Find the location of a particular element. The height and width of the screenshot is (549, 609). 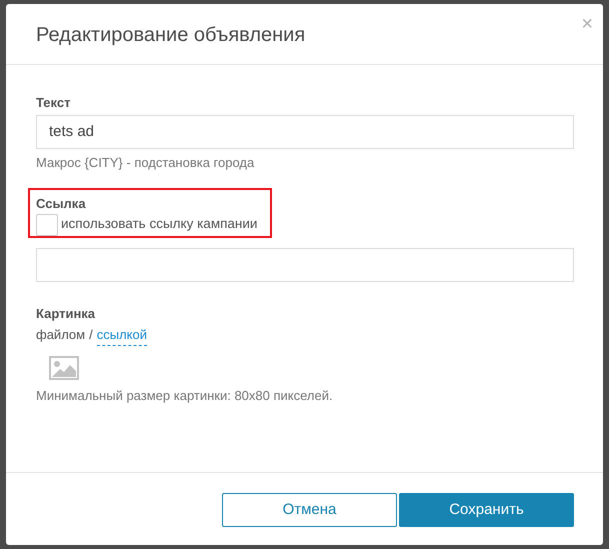

field-label: Ссылка is located at coordinates (61, 204).